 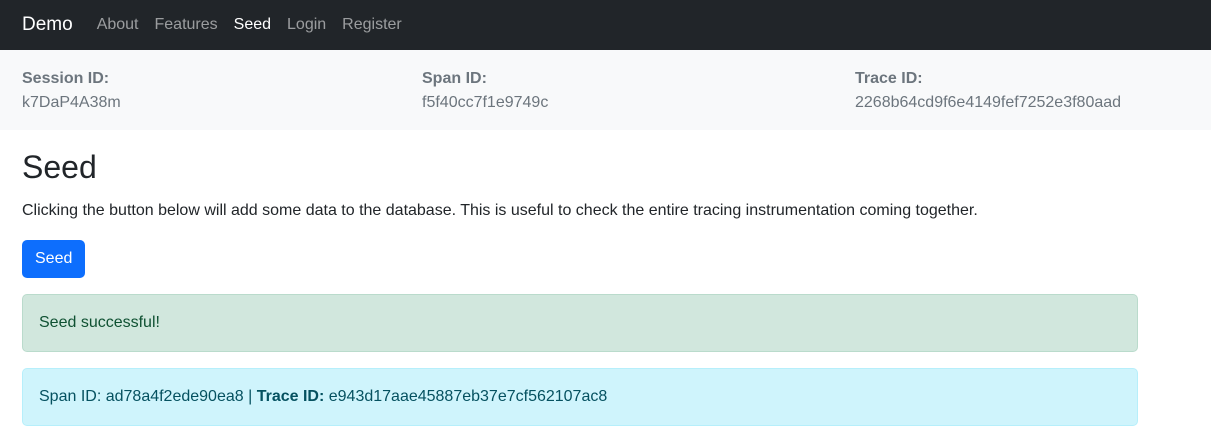 I want to click on page-title: Seed, so click(x=59, y=167).